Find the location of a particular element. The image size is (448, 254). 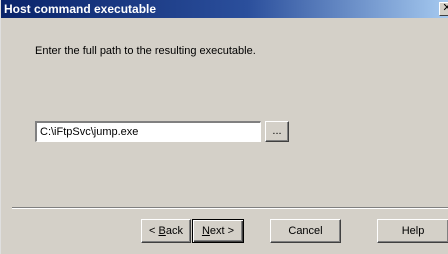

close-icon: ✕ is located at coordinates (445, 8).